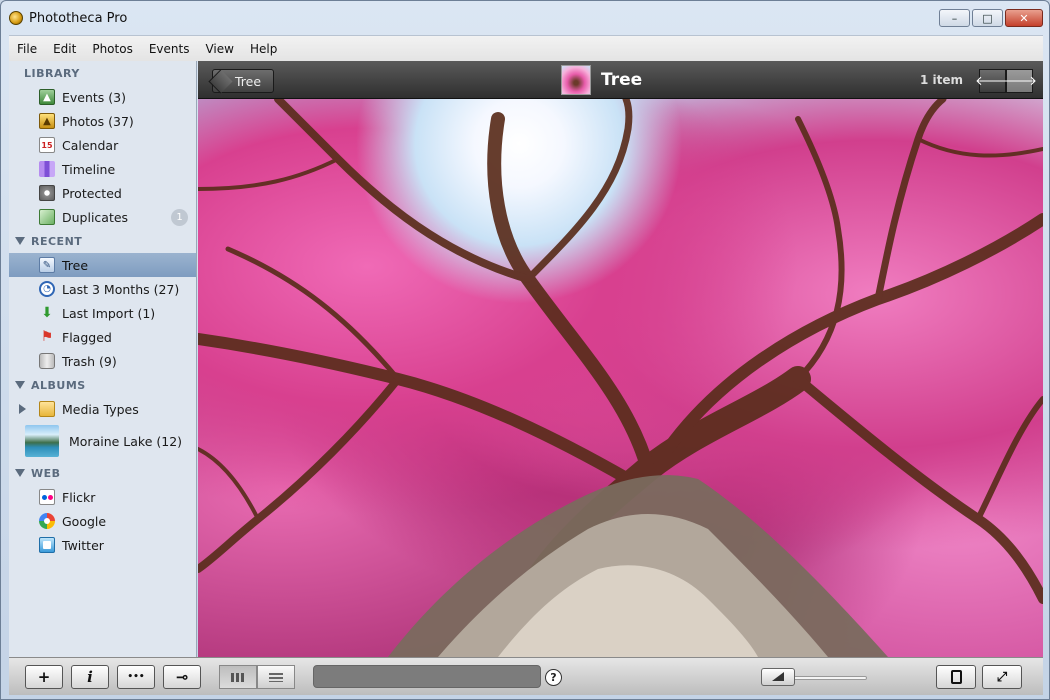 The height and width of the screenshot is (700, 1050). Describe the element at coordinates (47, 217) in the screenshot. I see `duplicates-icon` at that location.